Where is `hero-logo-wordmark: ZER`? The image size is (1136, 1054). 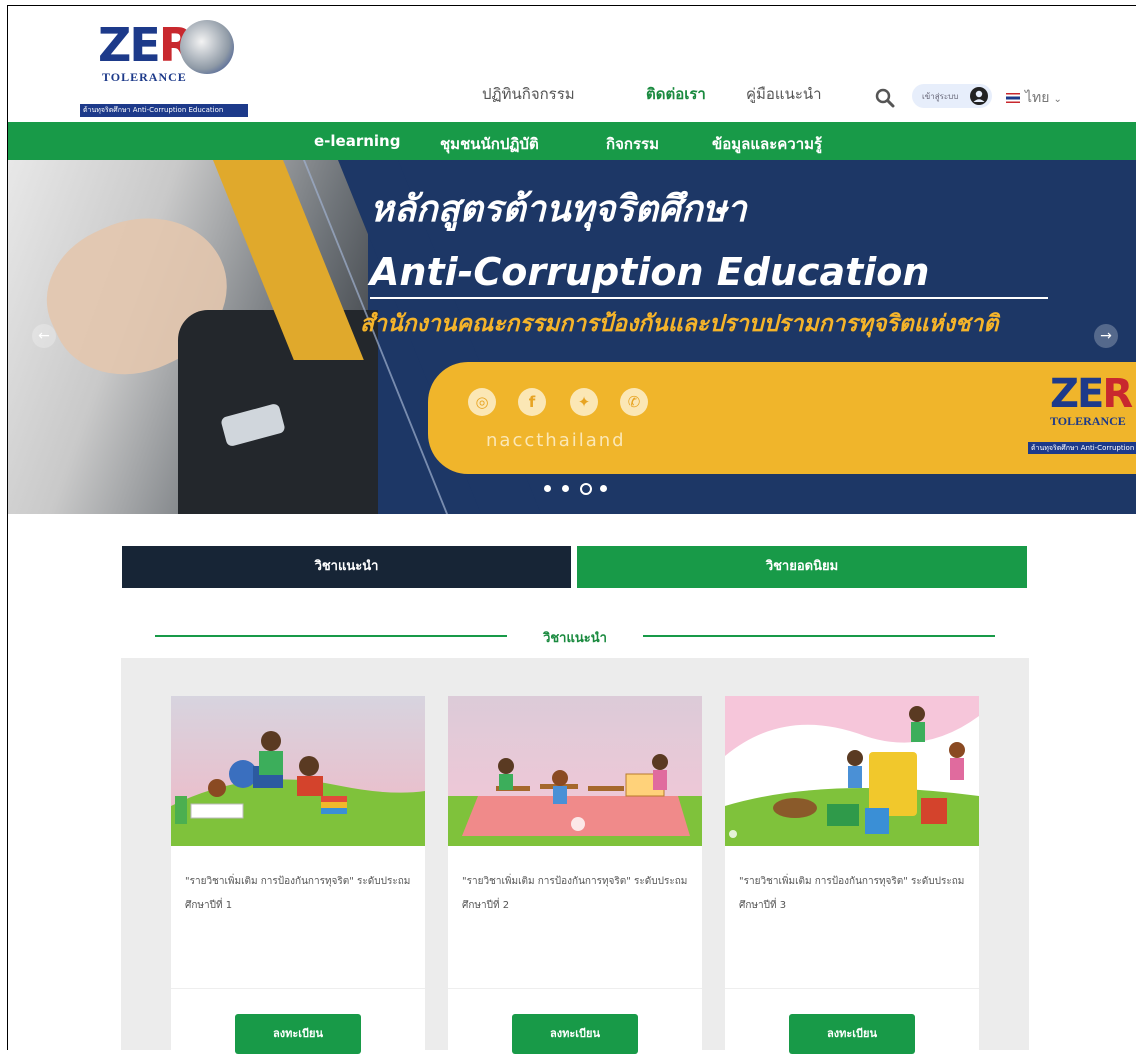
hero-logo-wordmark: ZER is located at coordinates (1091, 394).